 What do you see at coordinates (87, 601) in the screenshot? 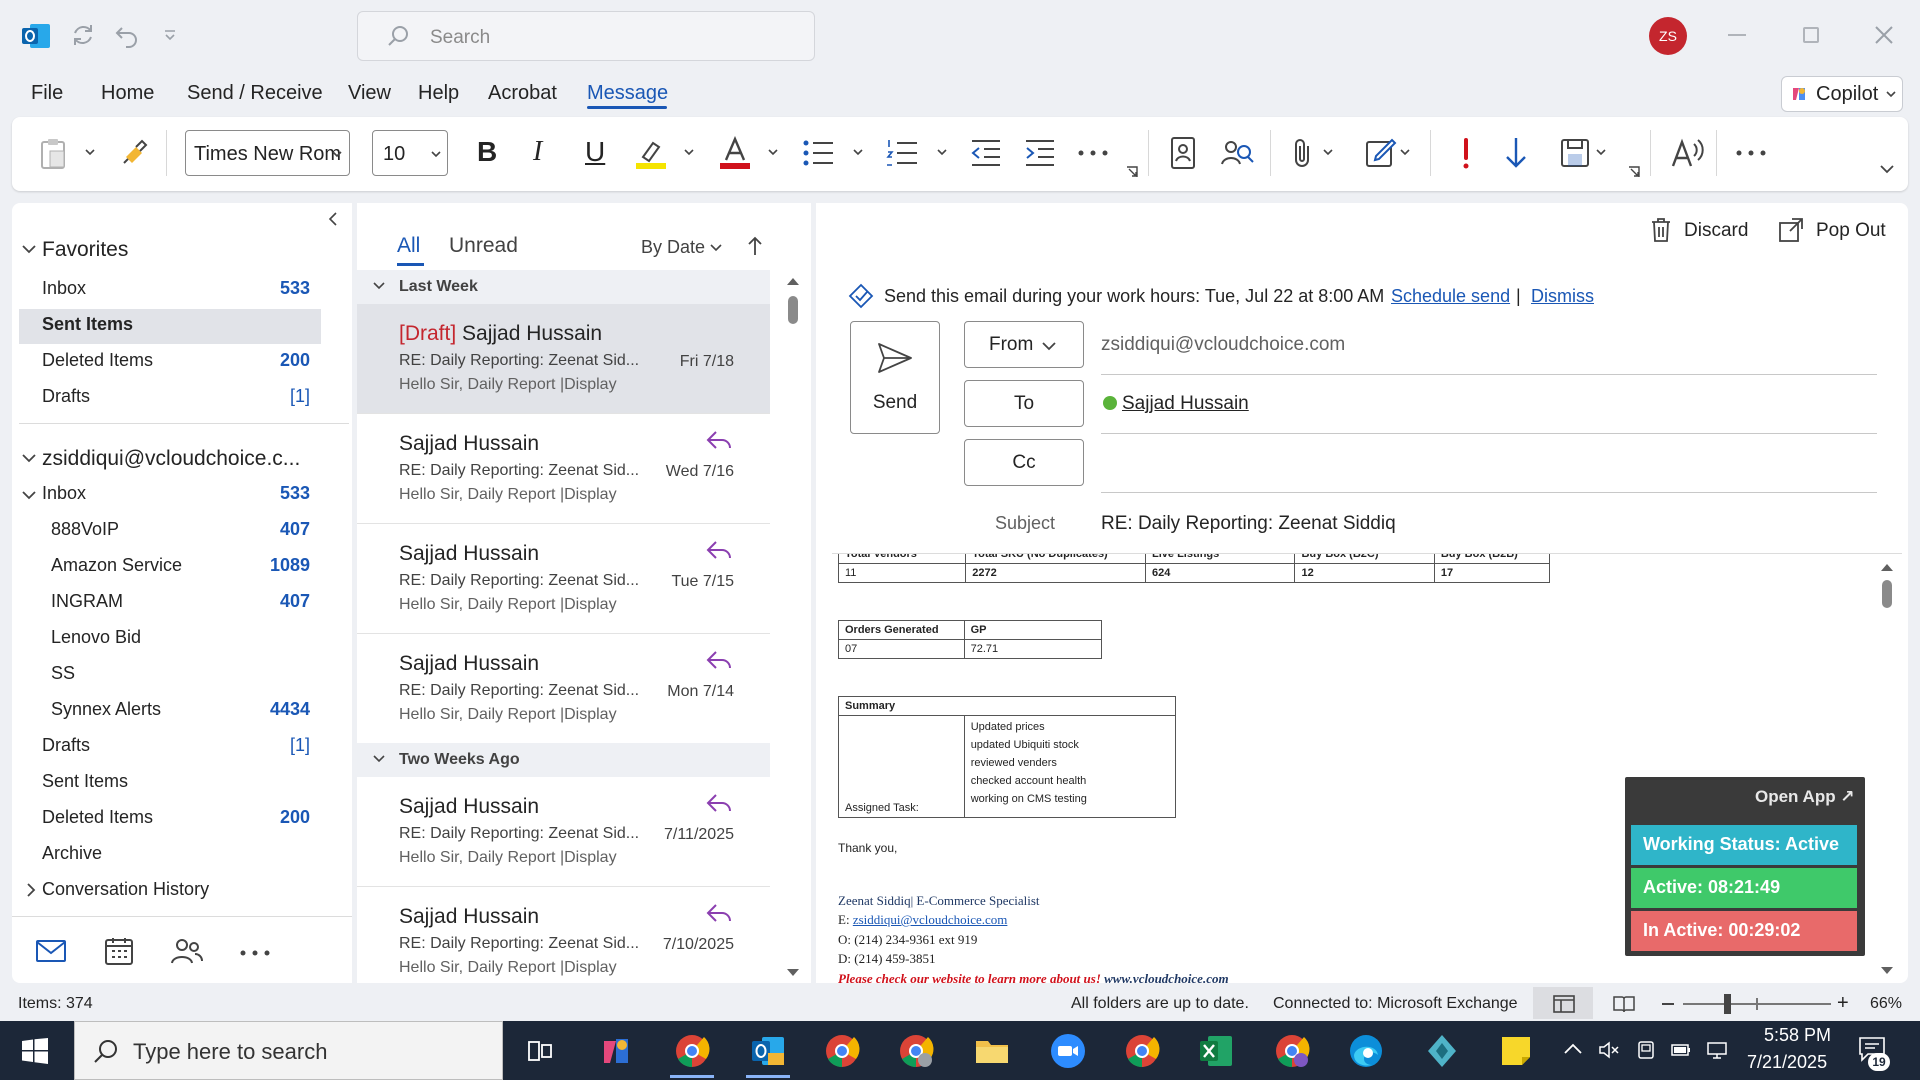
I see `folder-ingram: INGRAM` at bounding box center [87, 601].